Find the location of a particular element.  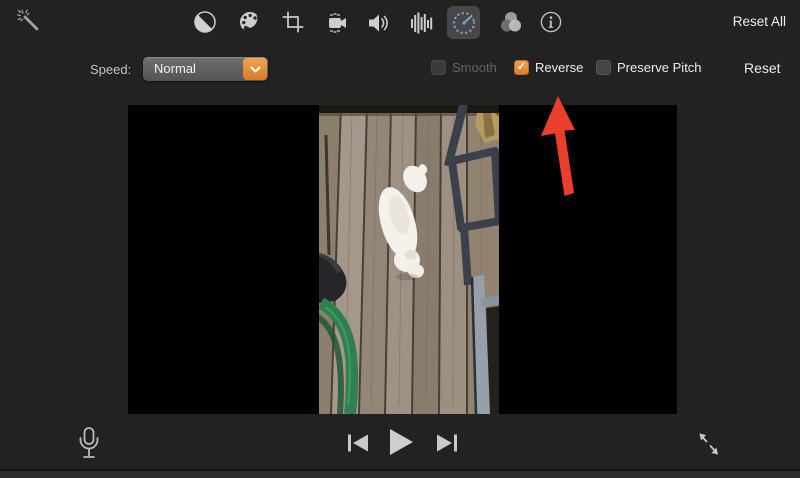

timeline-edge is located at coordinates (400, 474).